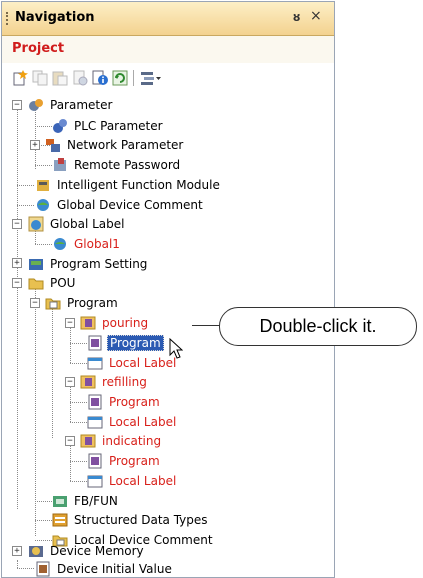  What do you see at coordinates (38, 48) in the screenshot?
I see `project-label: Project` at bounding box center [38, 48].